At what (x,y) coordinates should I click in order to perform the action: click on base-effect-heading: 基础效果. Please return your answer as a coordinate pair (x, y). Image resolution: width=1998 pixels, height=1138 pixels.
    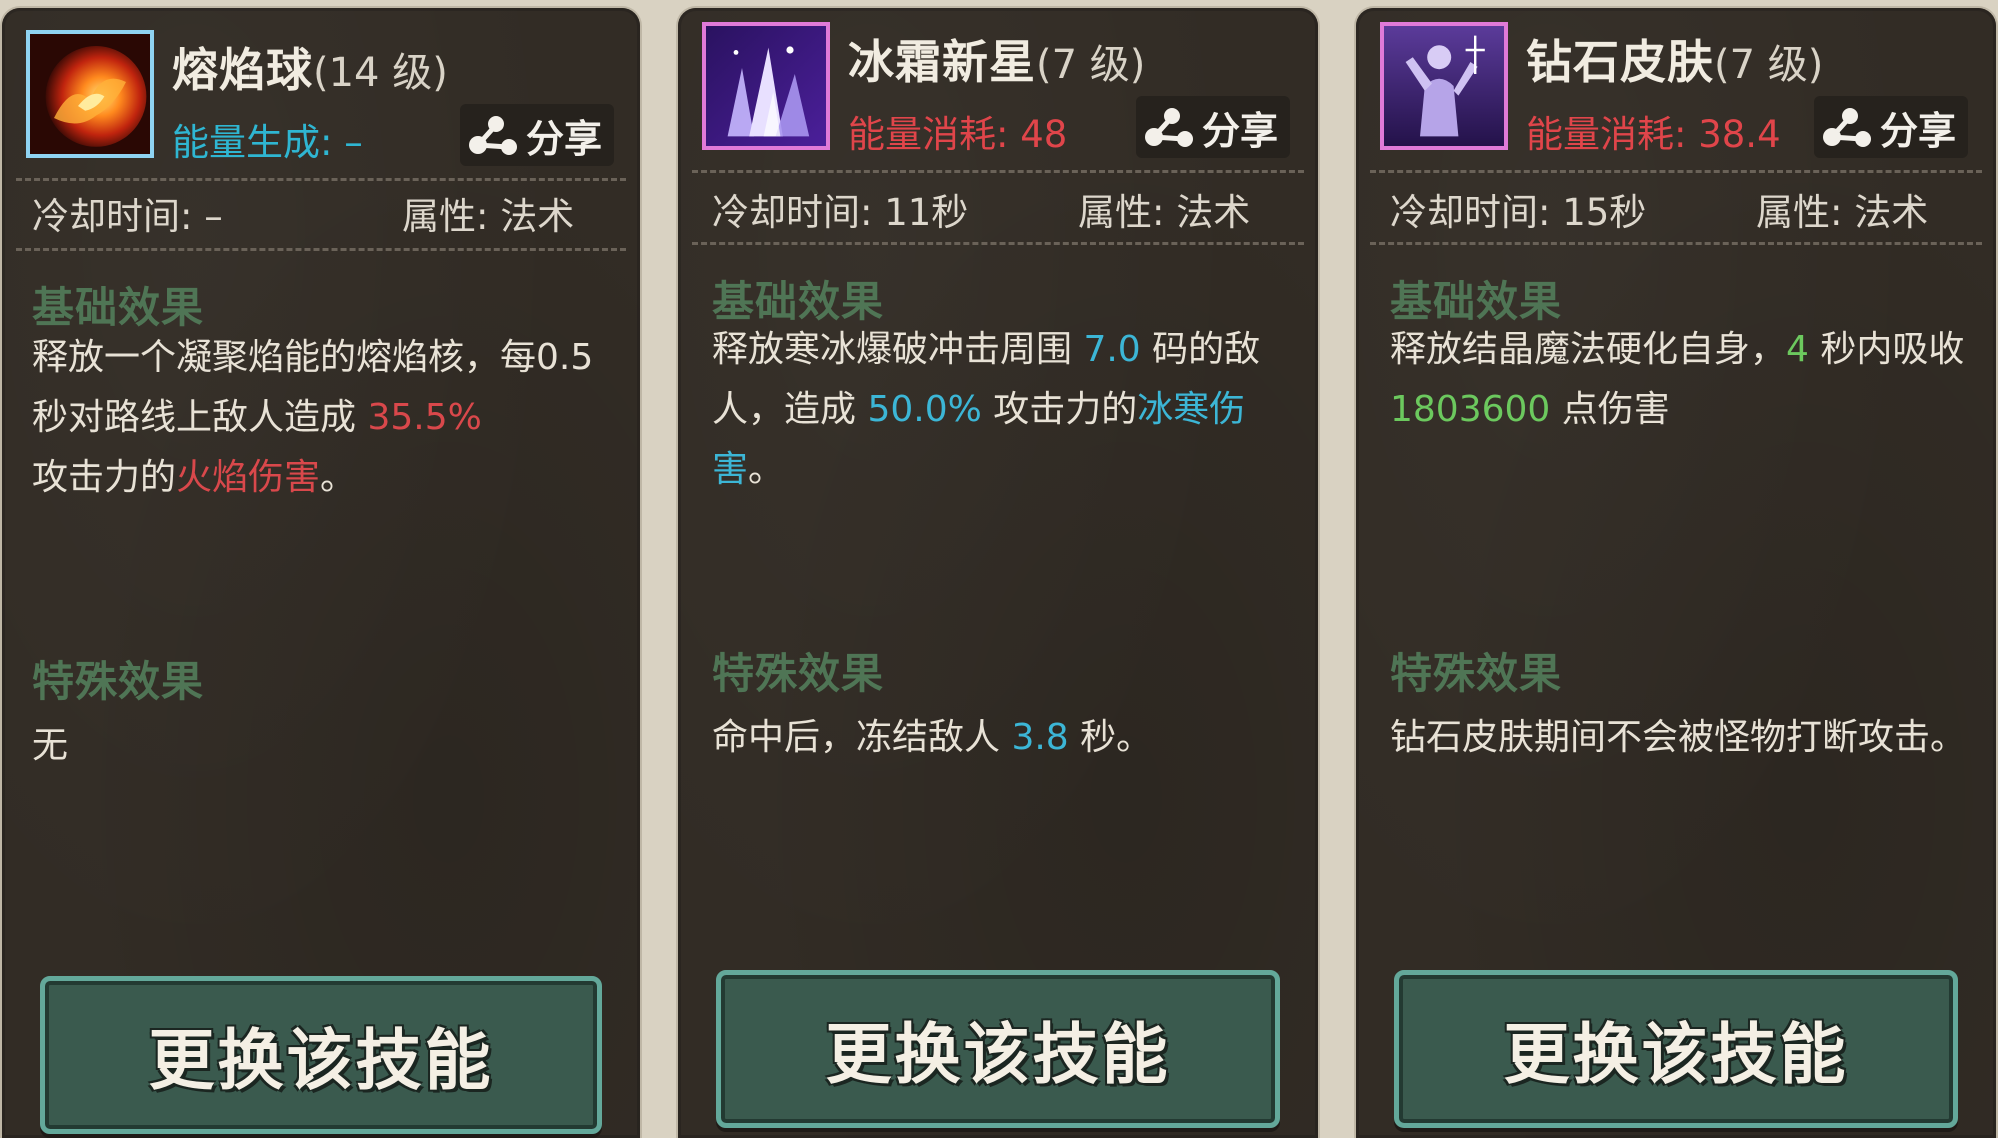
    Looking at the image, I should click on (118, 307).